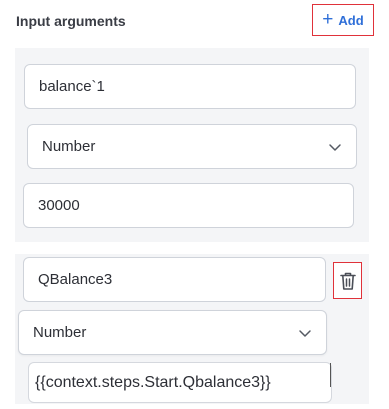  I want to click on add-argument-button: + Add, so click(343, 20).